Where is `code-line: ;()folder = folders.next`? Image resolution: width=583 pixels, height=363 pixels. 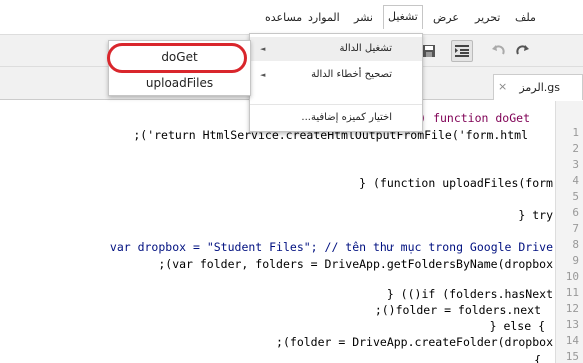
code-line: ;()folder = folders.next is located at coordinates (457, 310).